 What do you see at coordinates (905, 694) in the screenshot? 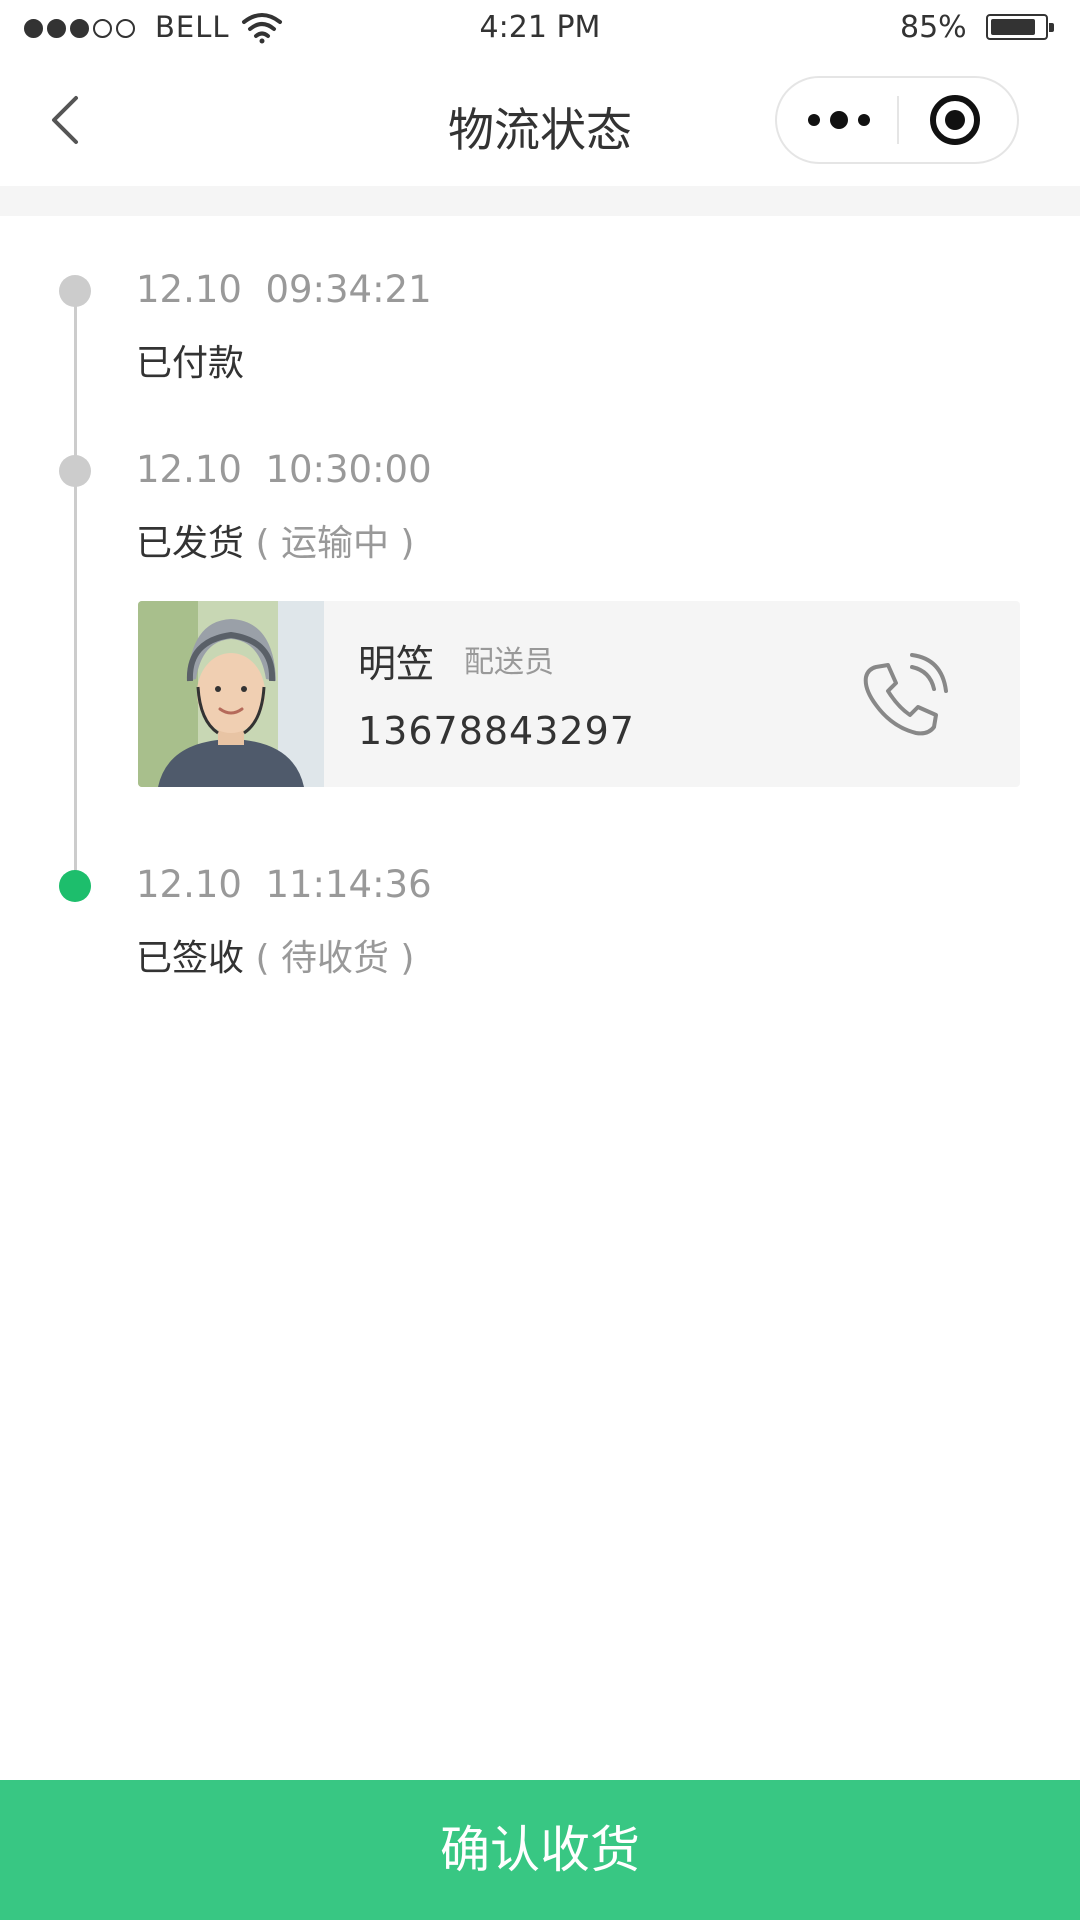
I see `phone-icon` at bounding box center [905, 694].